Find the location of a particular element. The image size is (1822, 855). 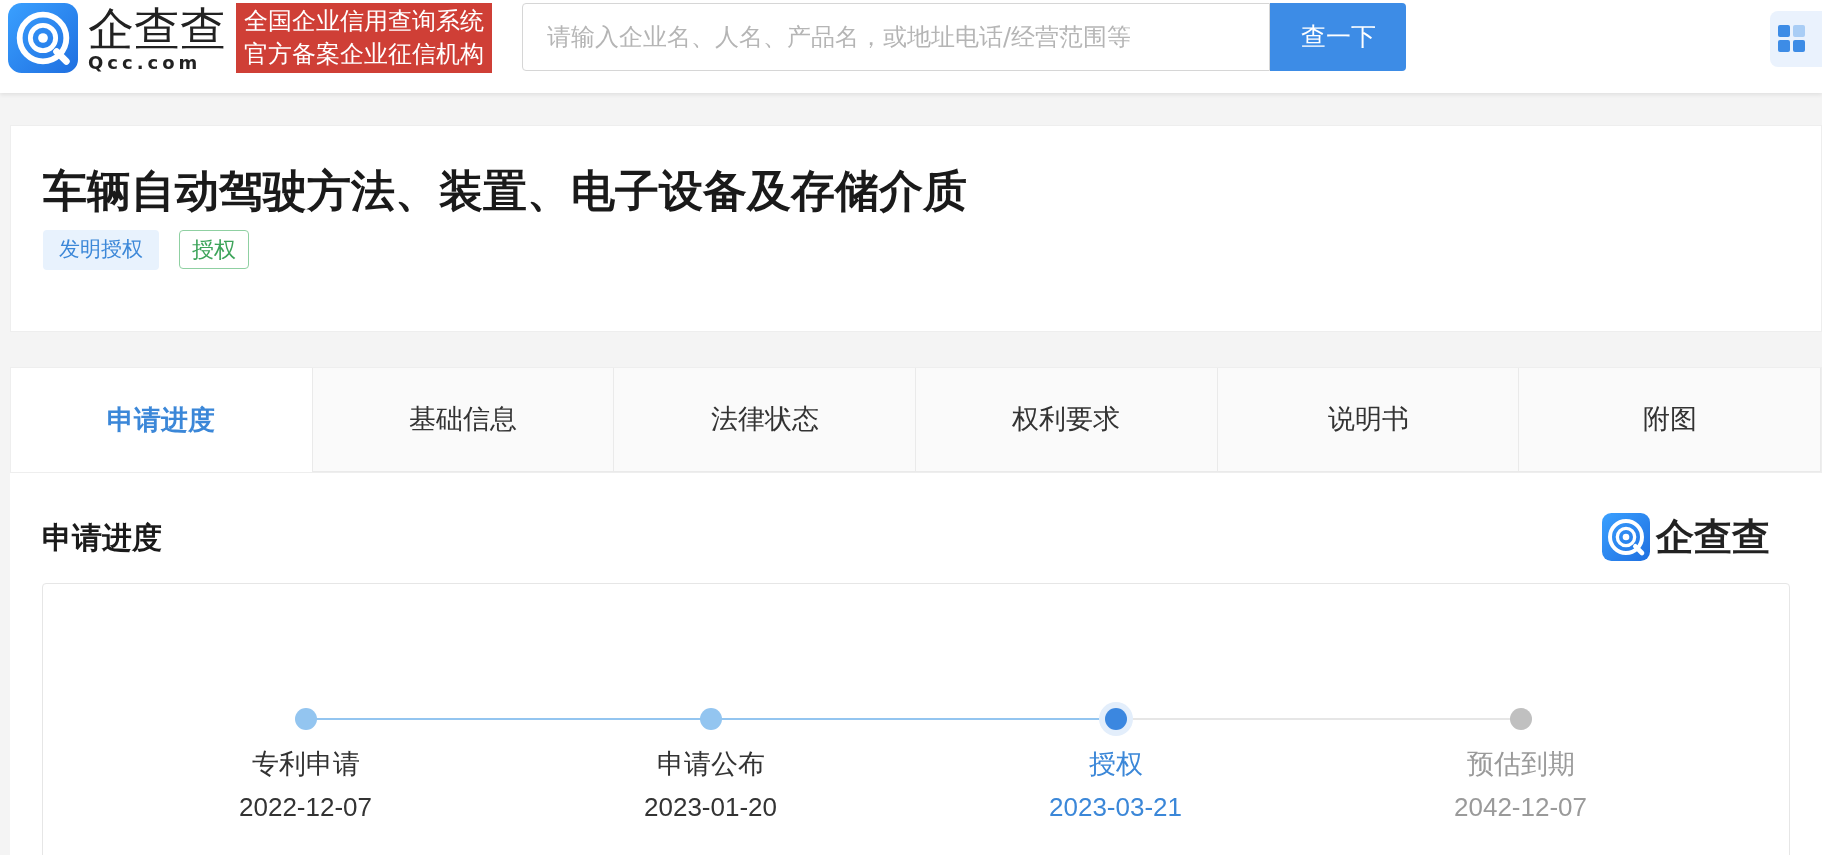

step-date: 2042-12-07 is located at coordinates (1520, 807).